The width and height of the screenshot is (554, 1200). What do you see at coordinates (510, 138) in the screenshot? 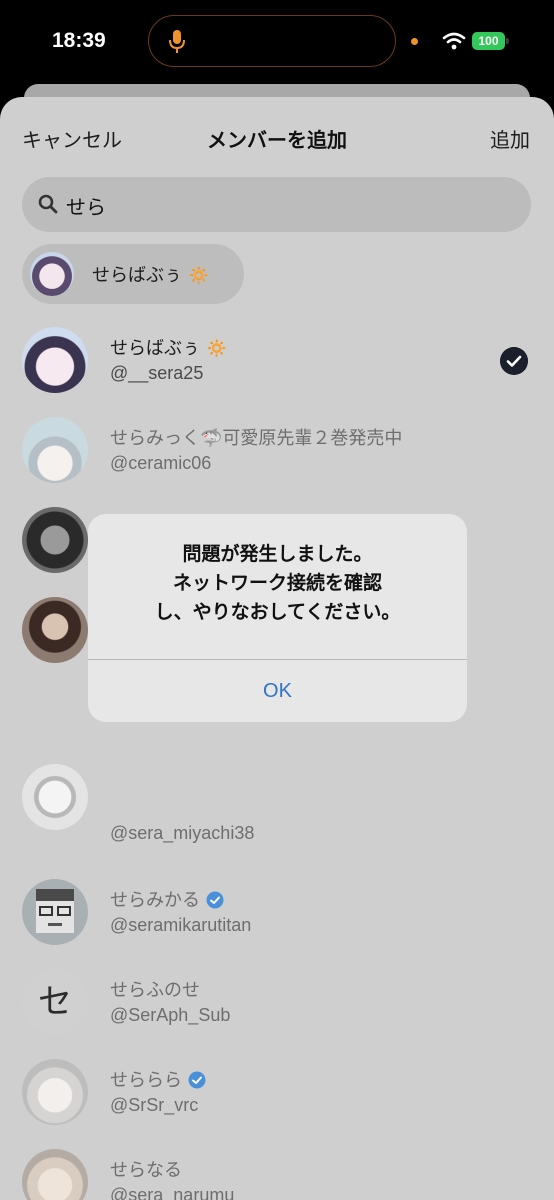
I see `add-button: 追加` at bounding box center [510, 138].